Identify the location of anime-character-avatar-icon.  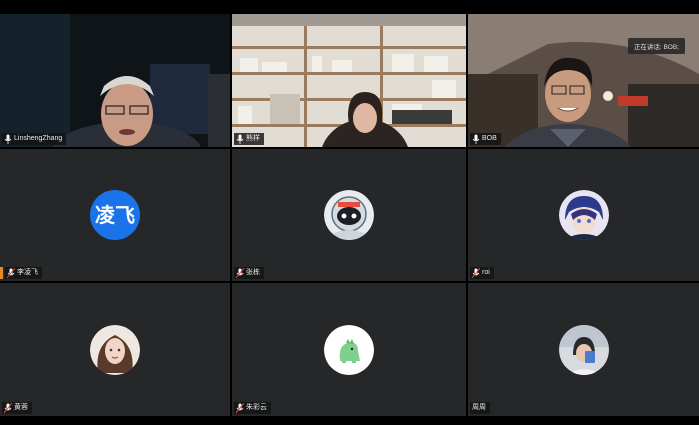
(583, 215).